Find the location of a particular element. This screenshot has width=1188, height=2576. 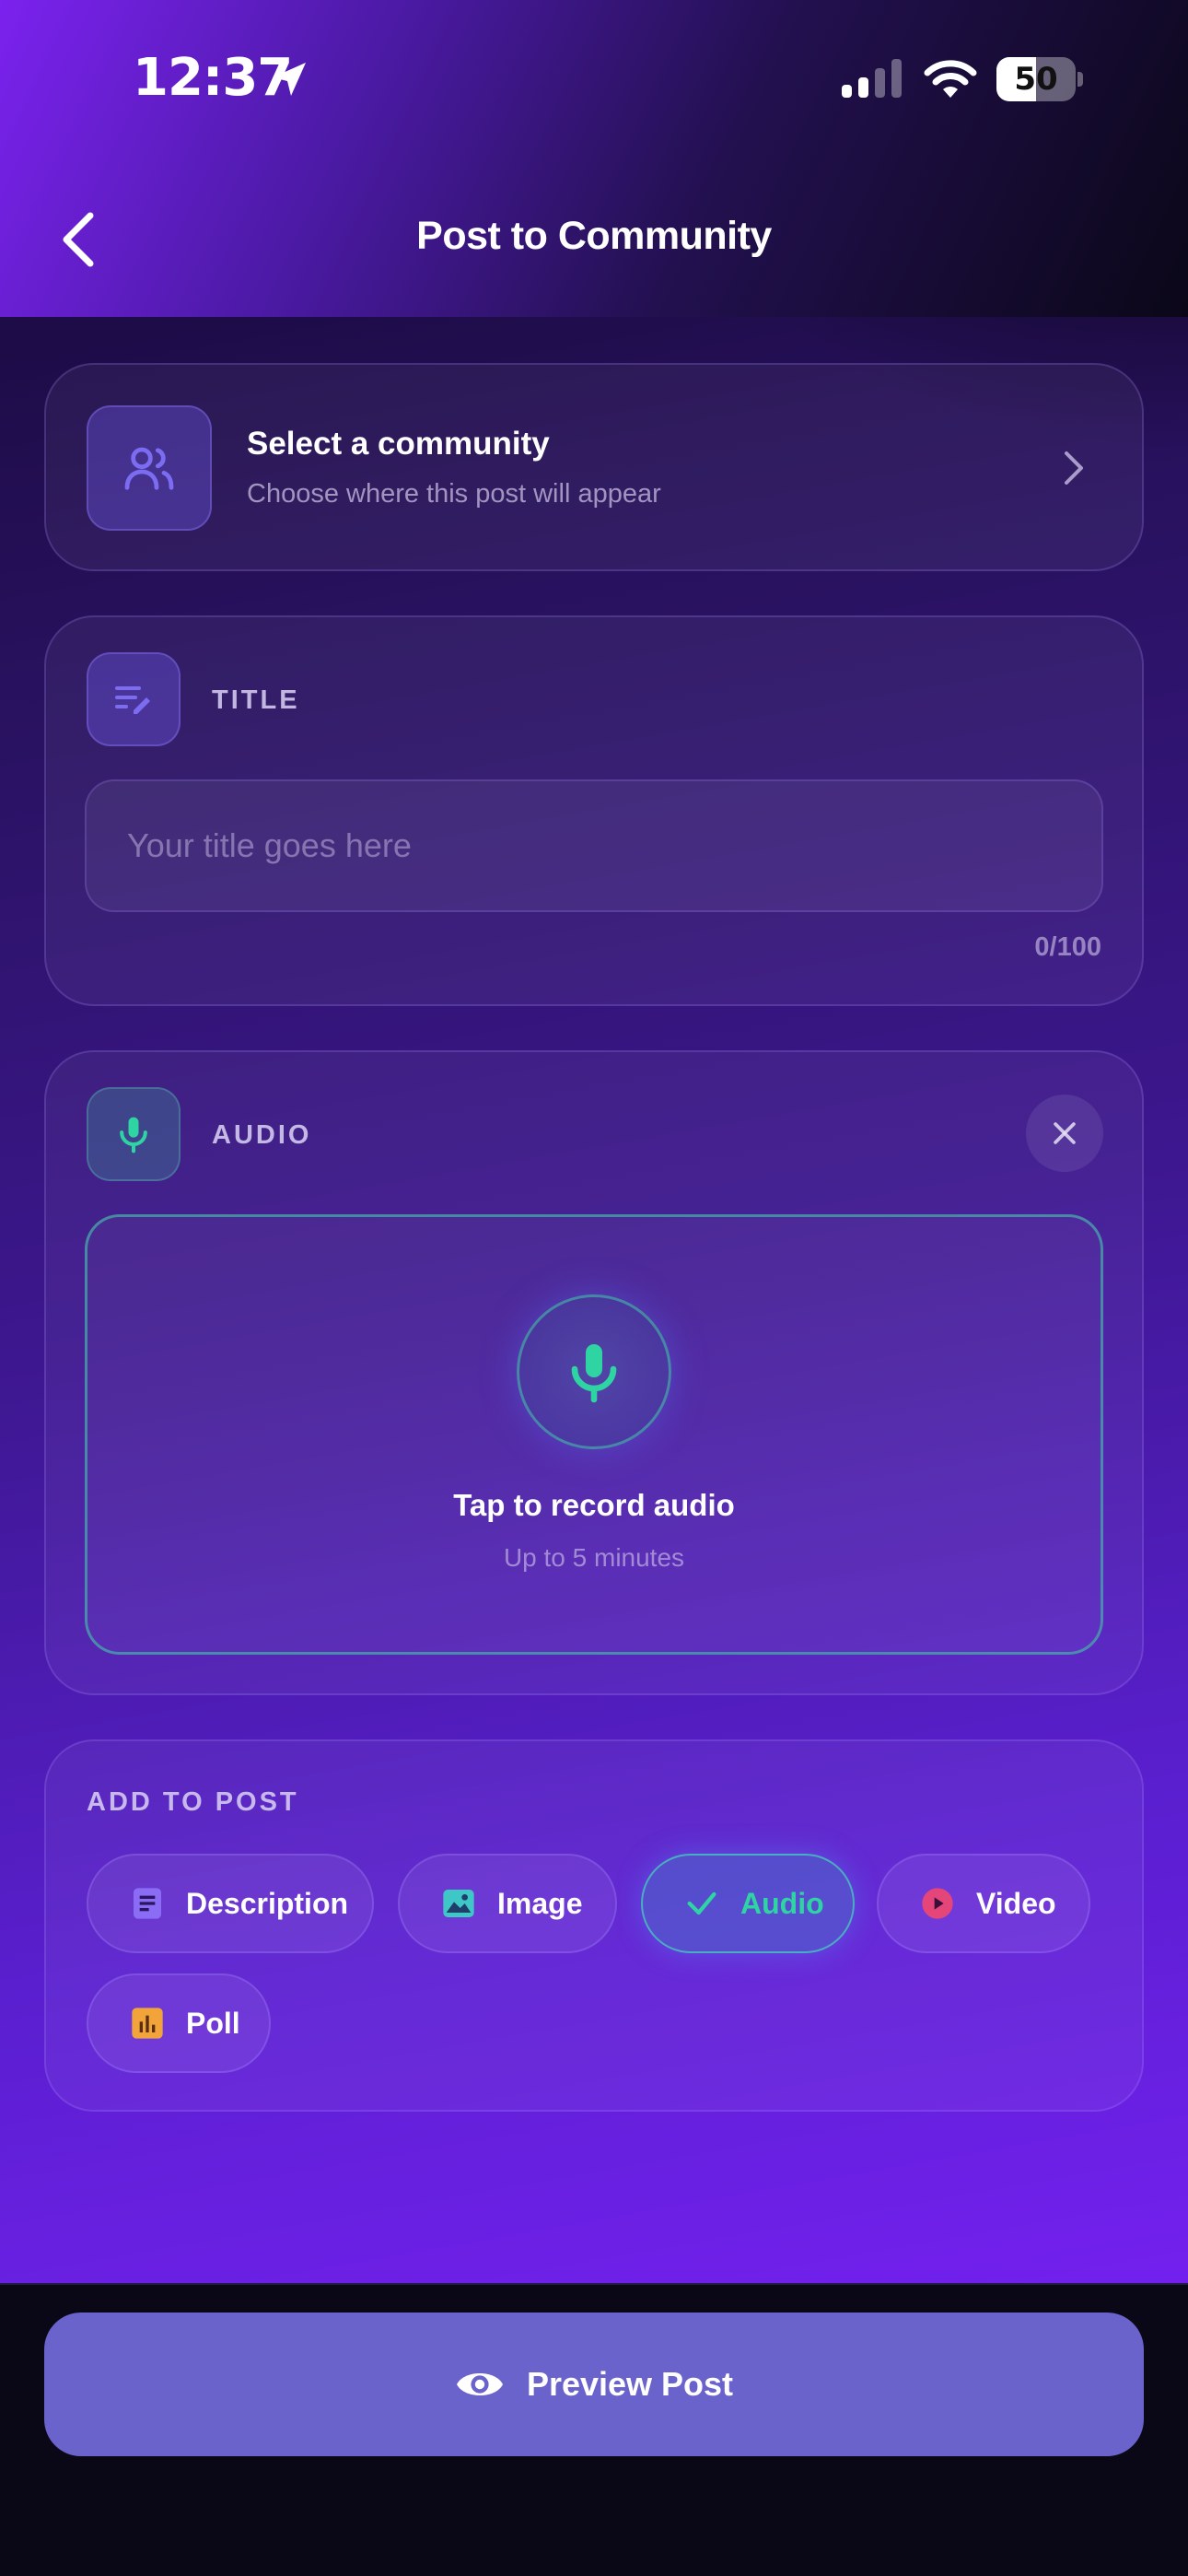

battery-indicator: 50 is located at coordinates (1040, 80).